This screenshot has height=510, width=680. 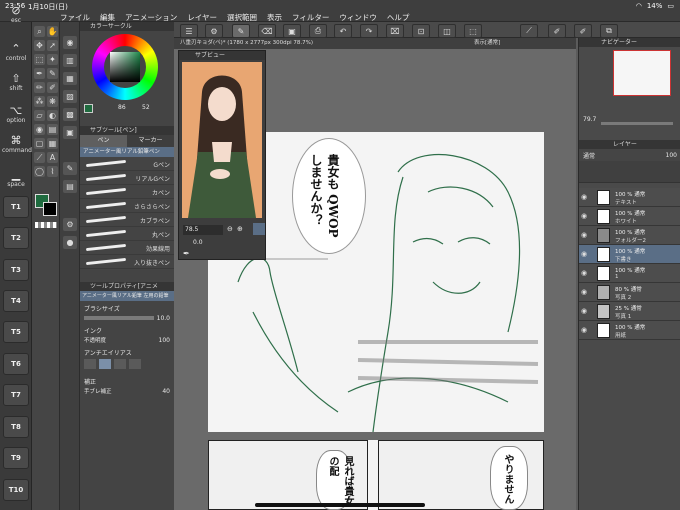 What do you see at coordinates (39, 31) in the screenshot?
I see `zoom-tool-icon: ⌕` at bounding box center [39, 31].